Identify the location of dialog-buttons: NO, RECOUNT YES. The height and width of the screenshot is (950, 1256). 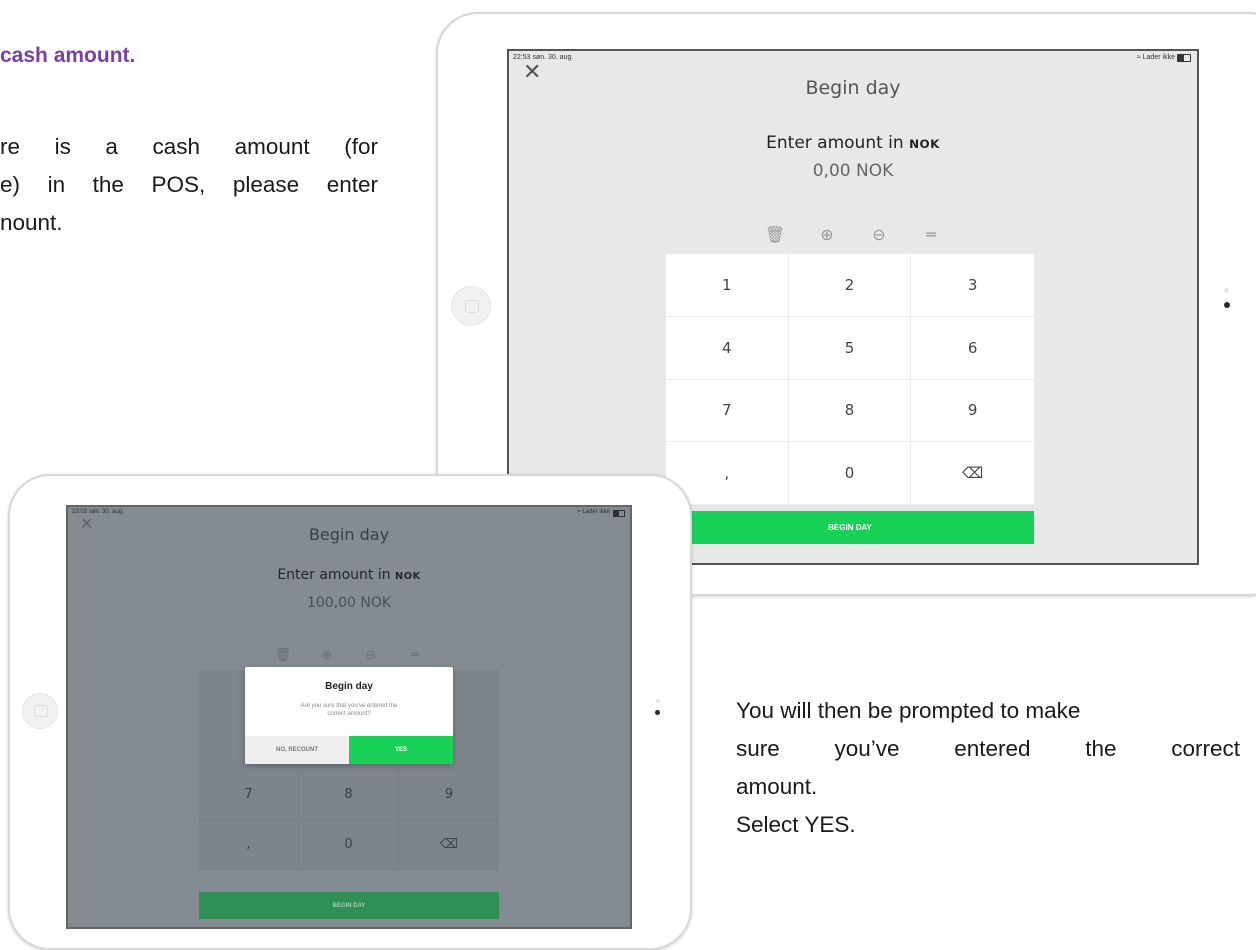
(349, 750).